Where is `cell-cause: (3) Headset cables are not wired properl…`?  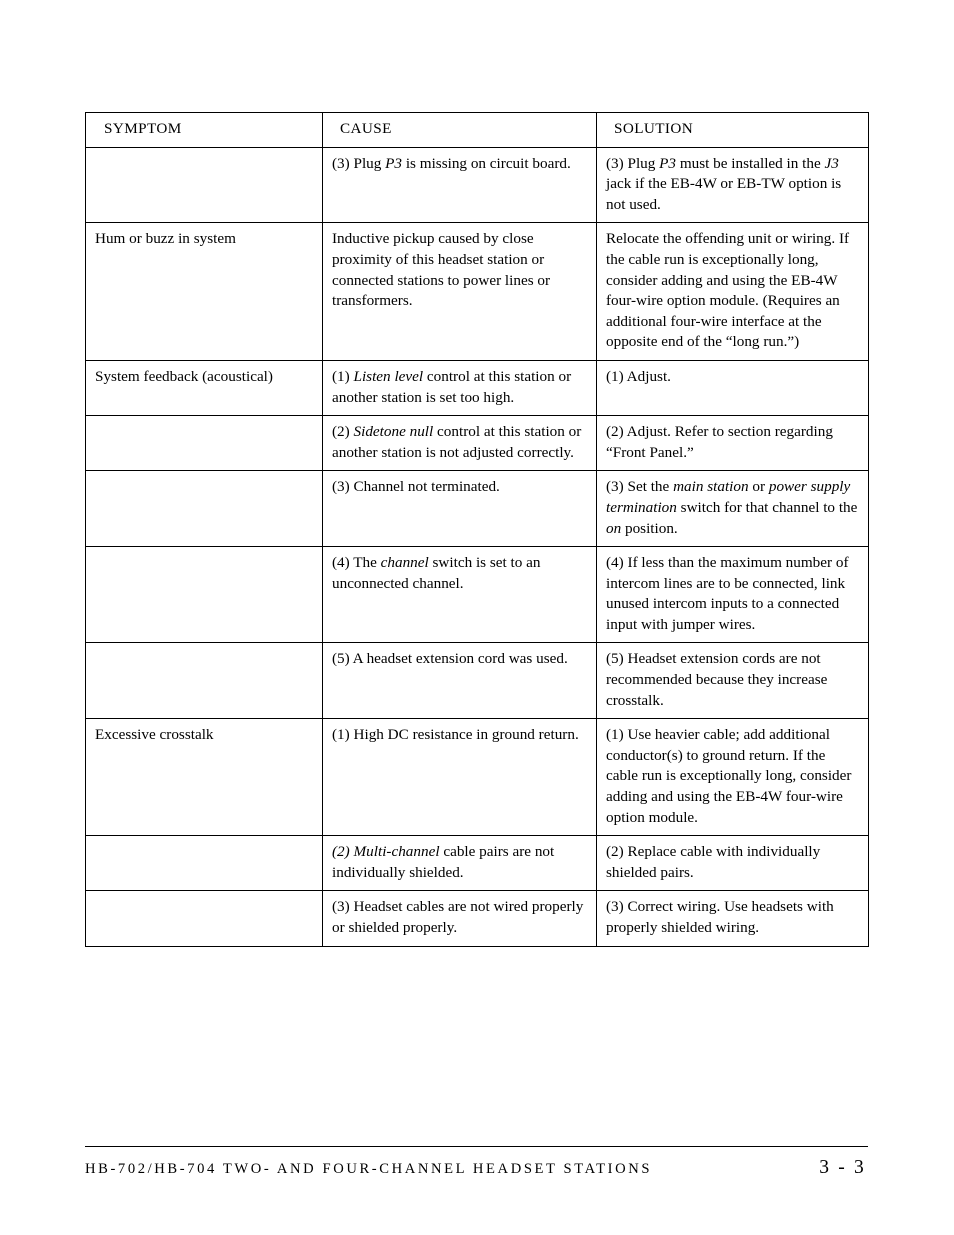 cell-cause: (3) Headset cables are not wired properl… is located at coordinates (459, 918).